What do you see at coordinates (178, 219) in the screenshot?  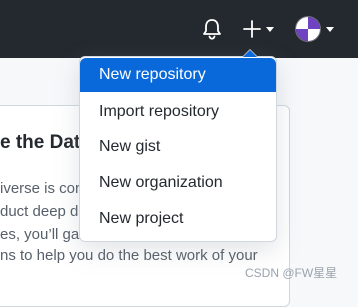 I see `menu-item-new-project: New project` at bounding box center [178, 219].